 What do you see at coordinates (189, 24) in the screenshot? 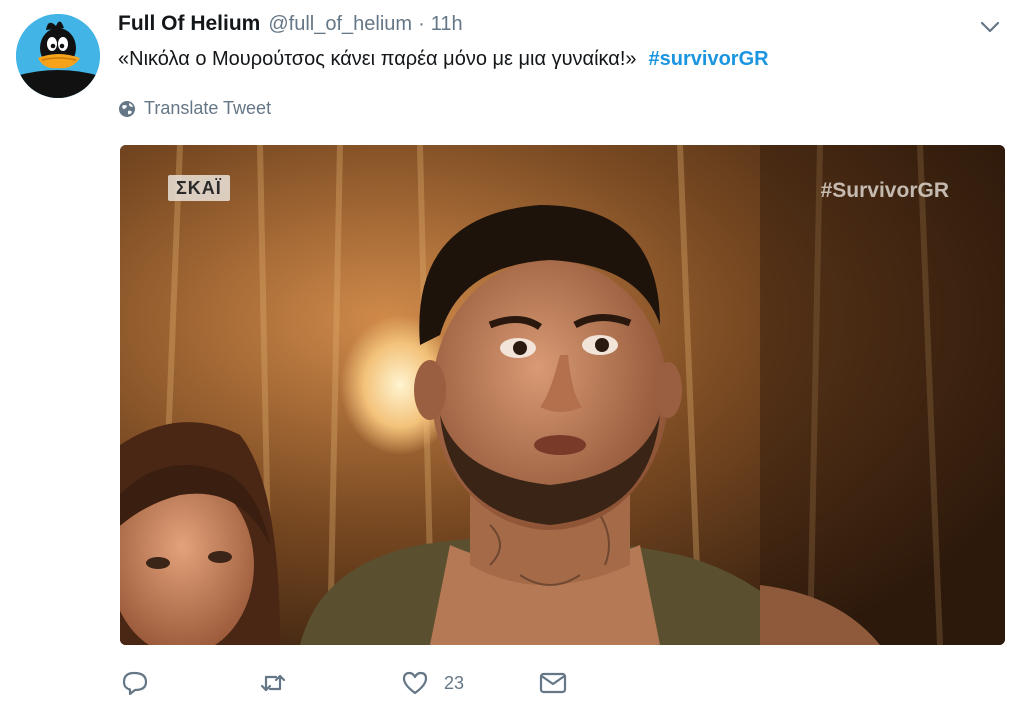
I see `display-name: Full Of Helium` at bounding box center [189, 24].